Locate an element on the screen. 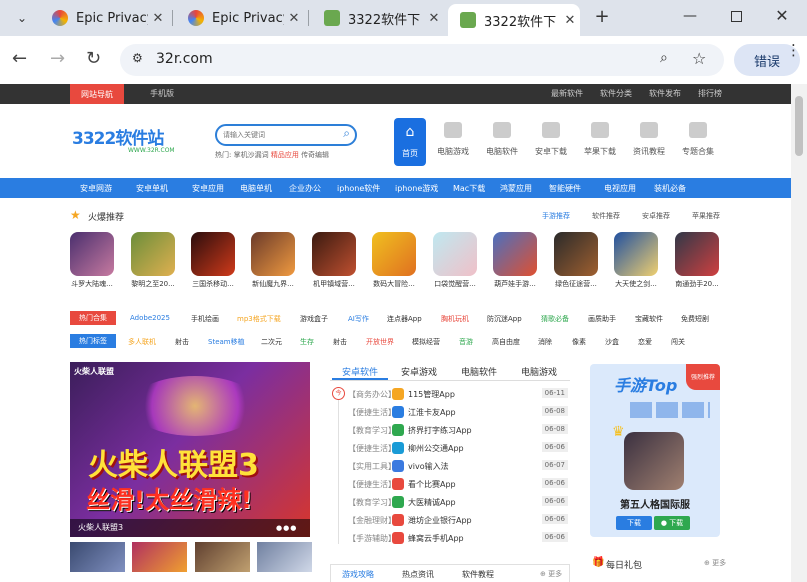  menu-icon: ⋮ is located at coordinates (793, 50).